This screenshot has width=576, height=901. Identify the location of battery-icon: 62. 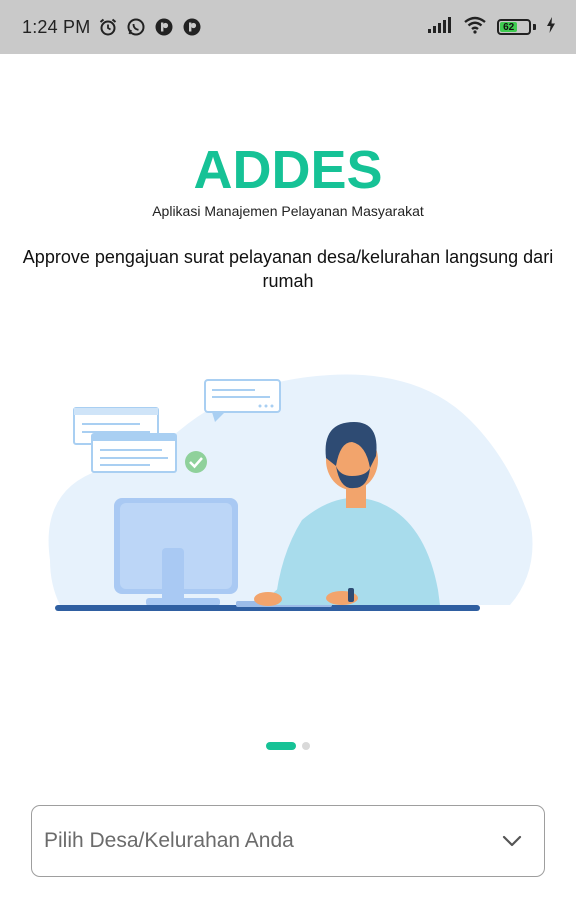
(516, 27).